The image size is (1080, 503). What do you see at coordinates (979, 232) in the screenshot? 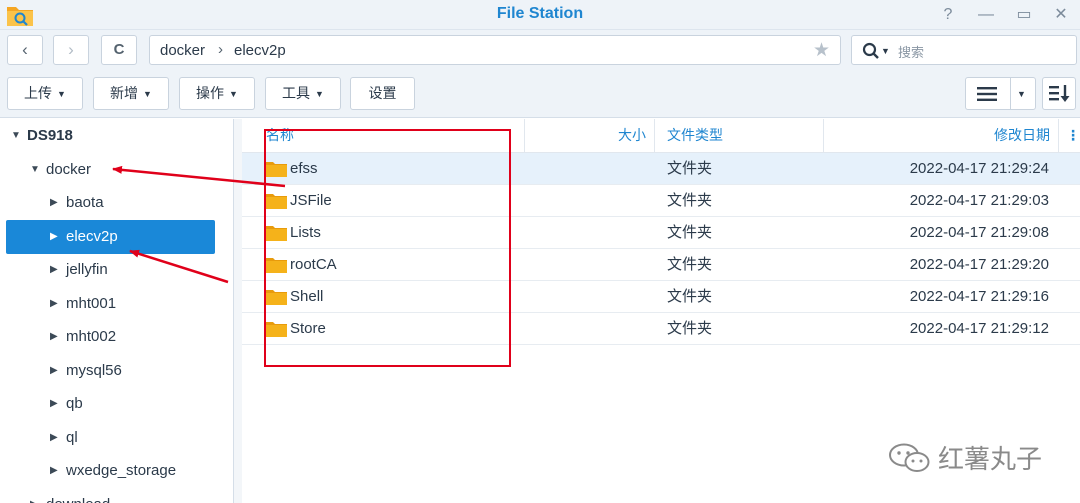
I see `file-modified: 2022-04-17 21:29:08` at bounding box center [979, 232].